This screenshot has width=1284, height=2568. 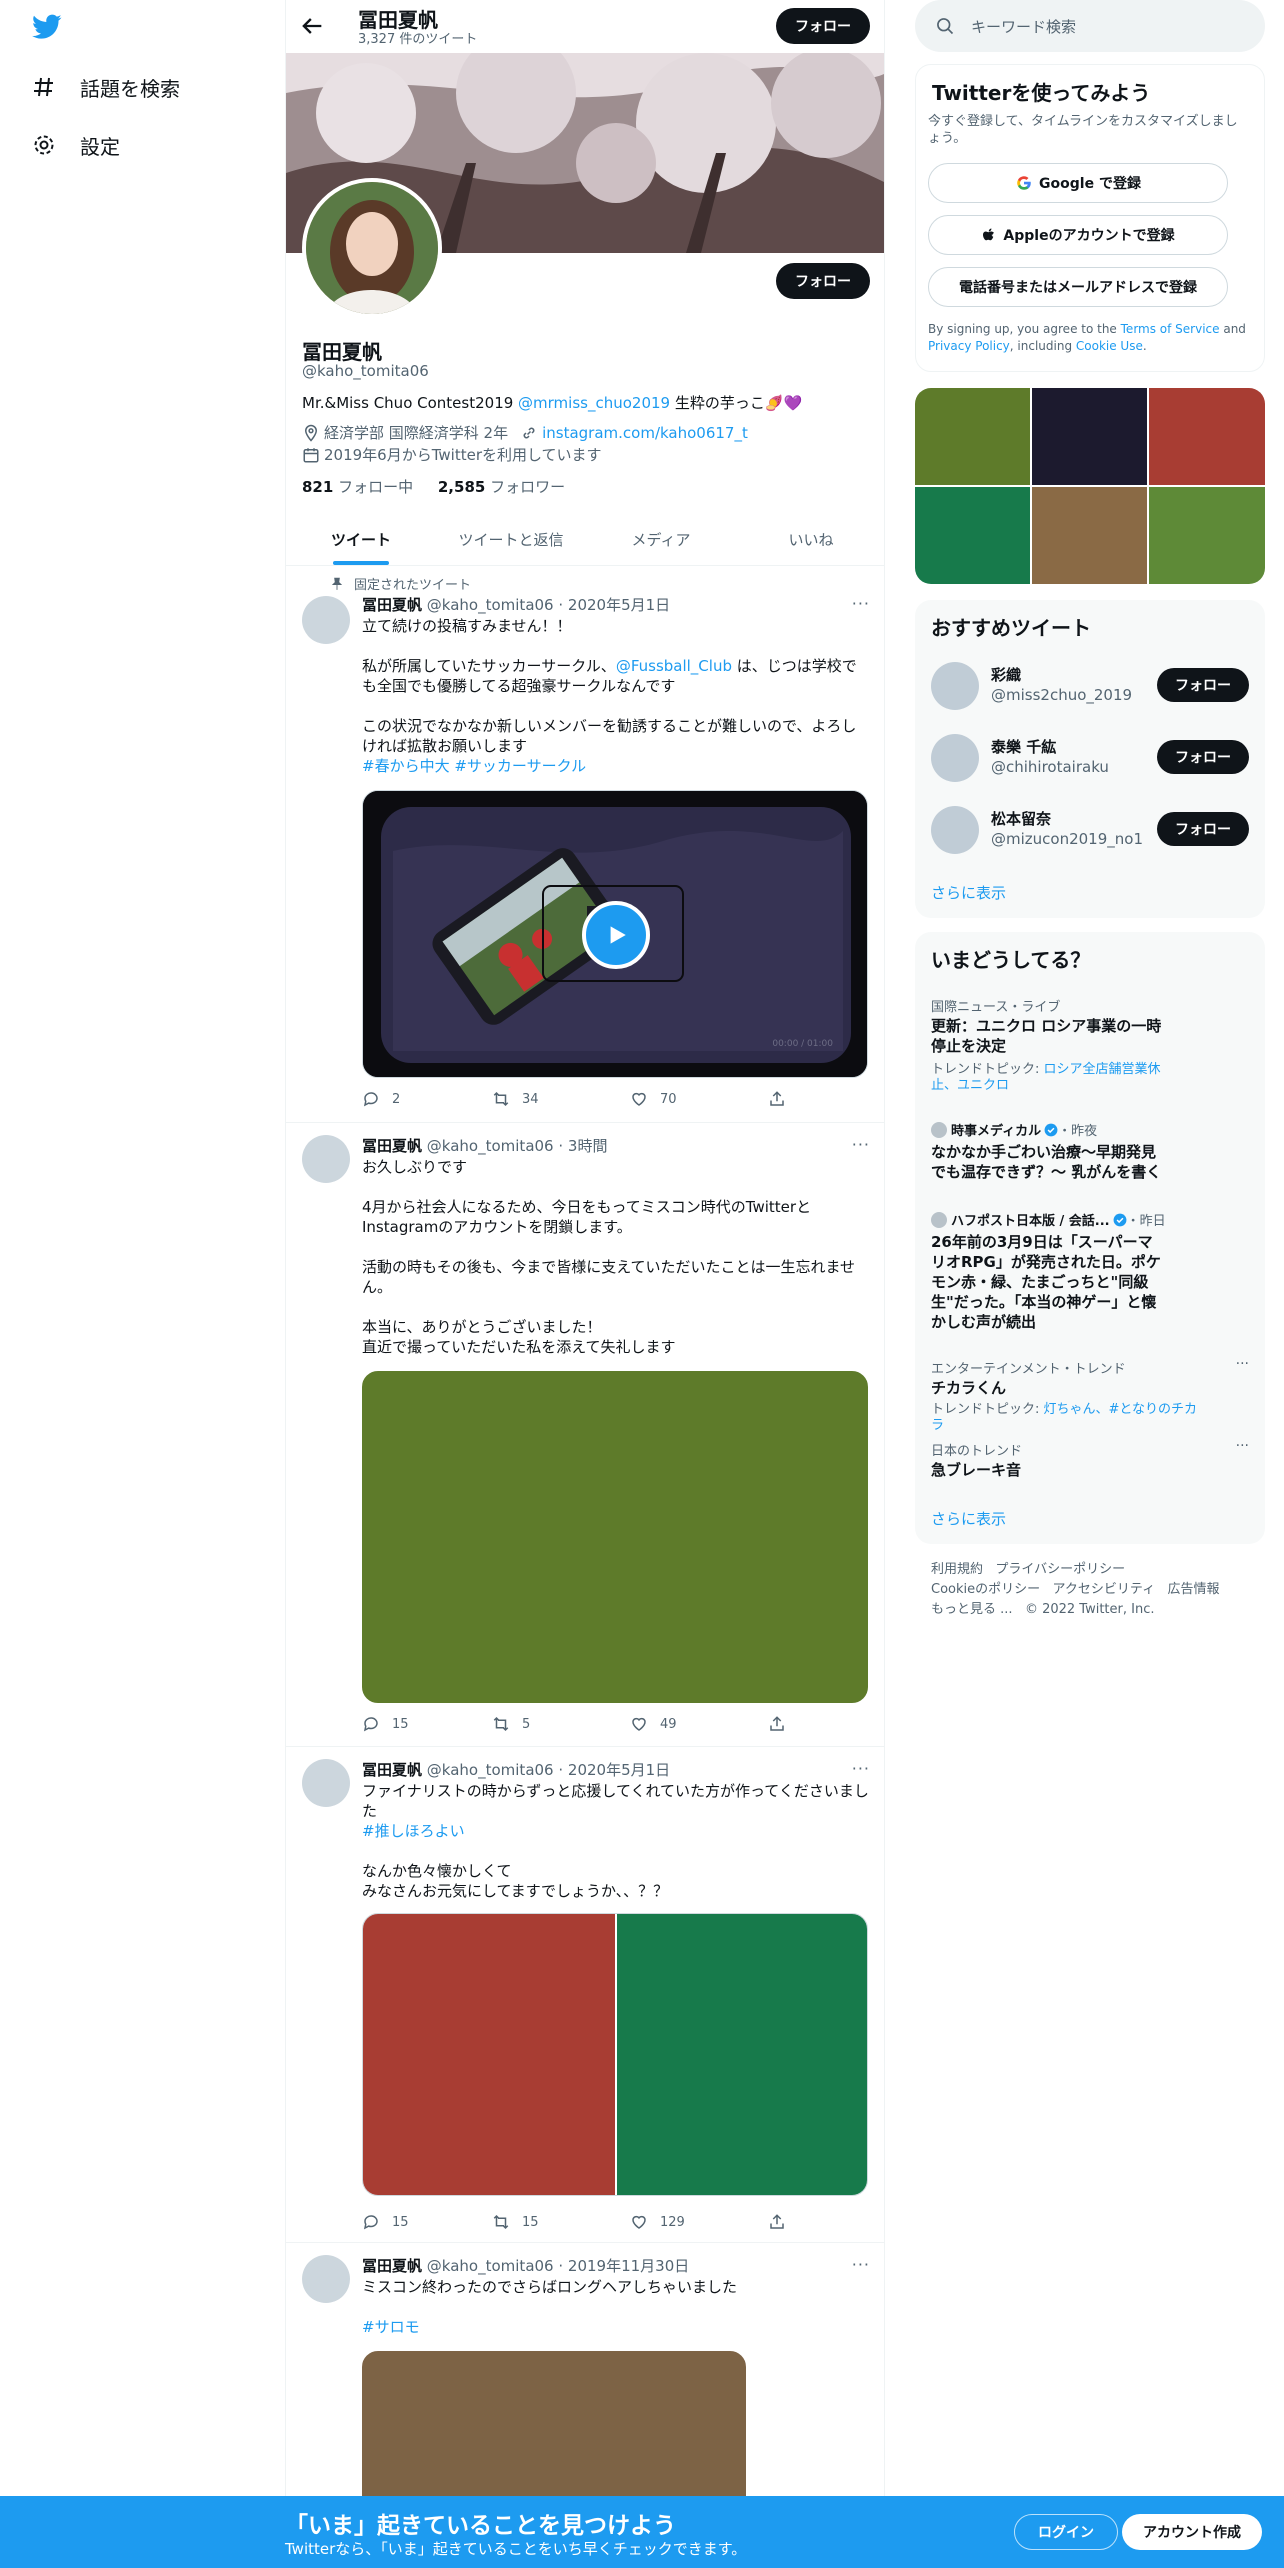 I want to click on terms-link: Terms of Service, so click(x=1170, y=329).